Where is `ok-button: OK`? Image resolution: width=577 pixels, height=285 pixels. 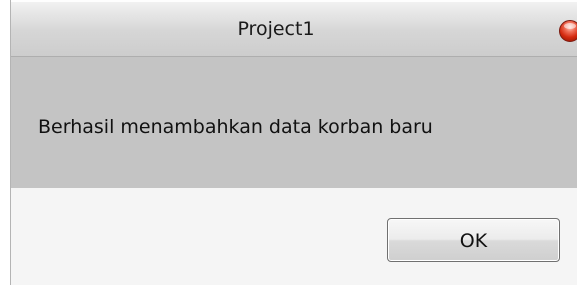 ok-button: OK is located at coordinates (473, 240).